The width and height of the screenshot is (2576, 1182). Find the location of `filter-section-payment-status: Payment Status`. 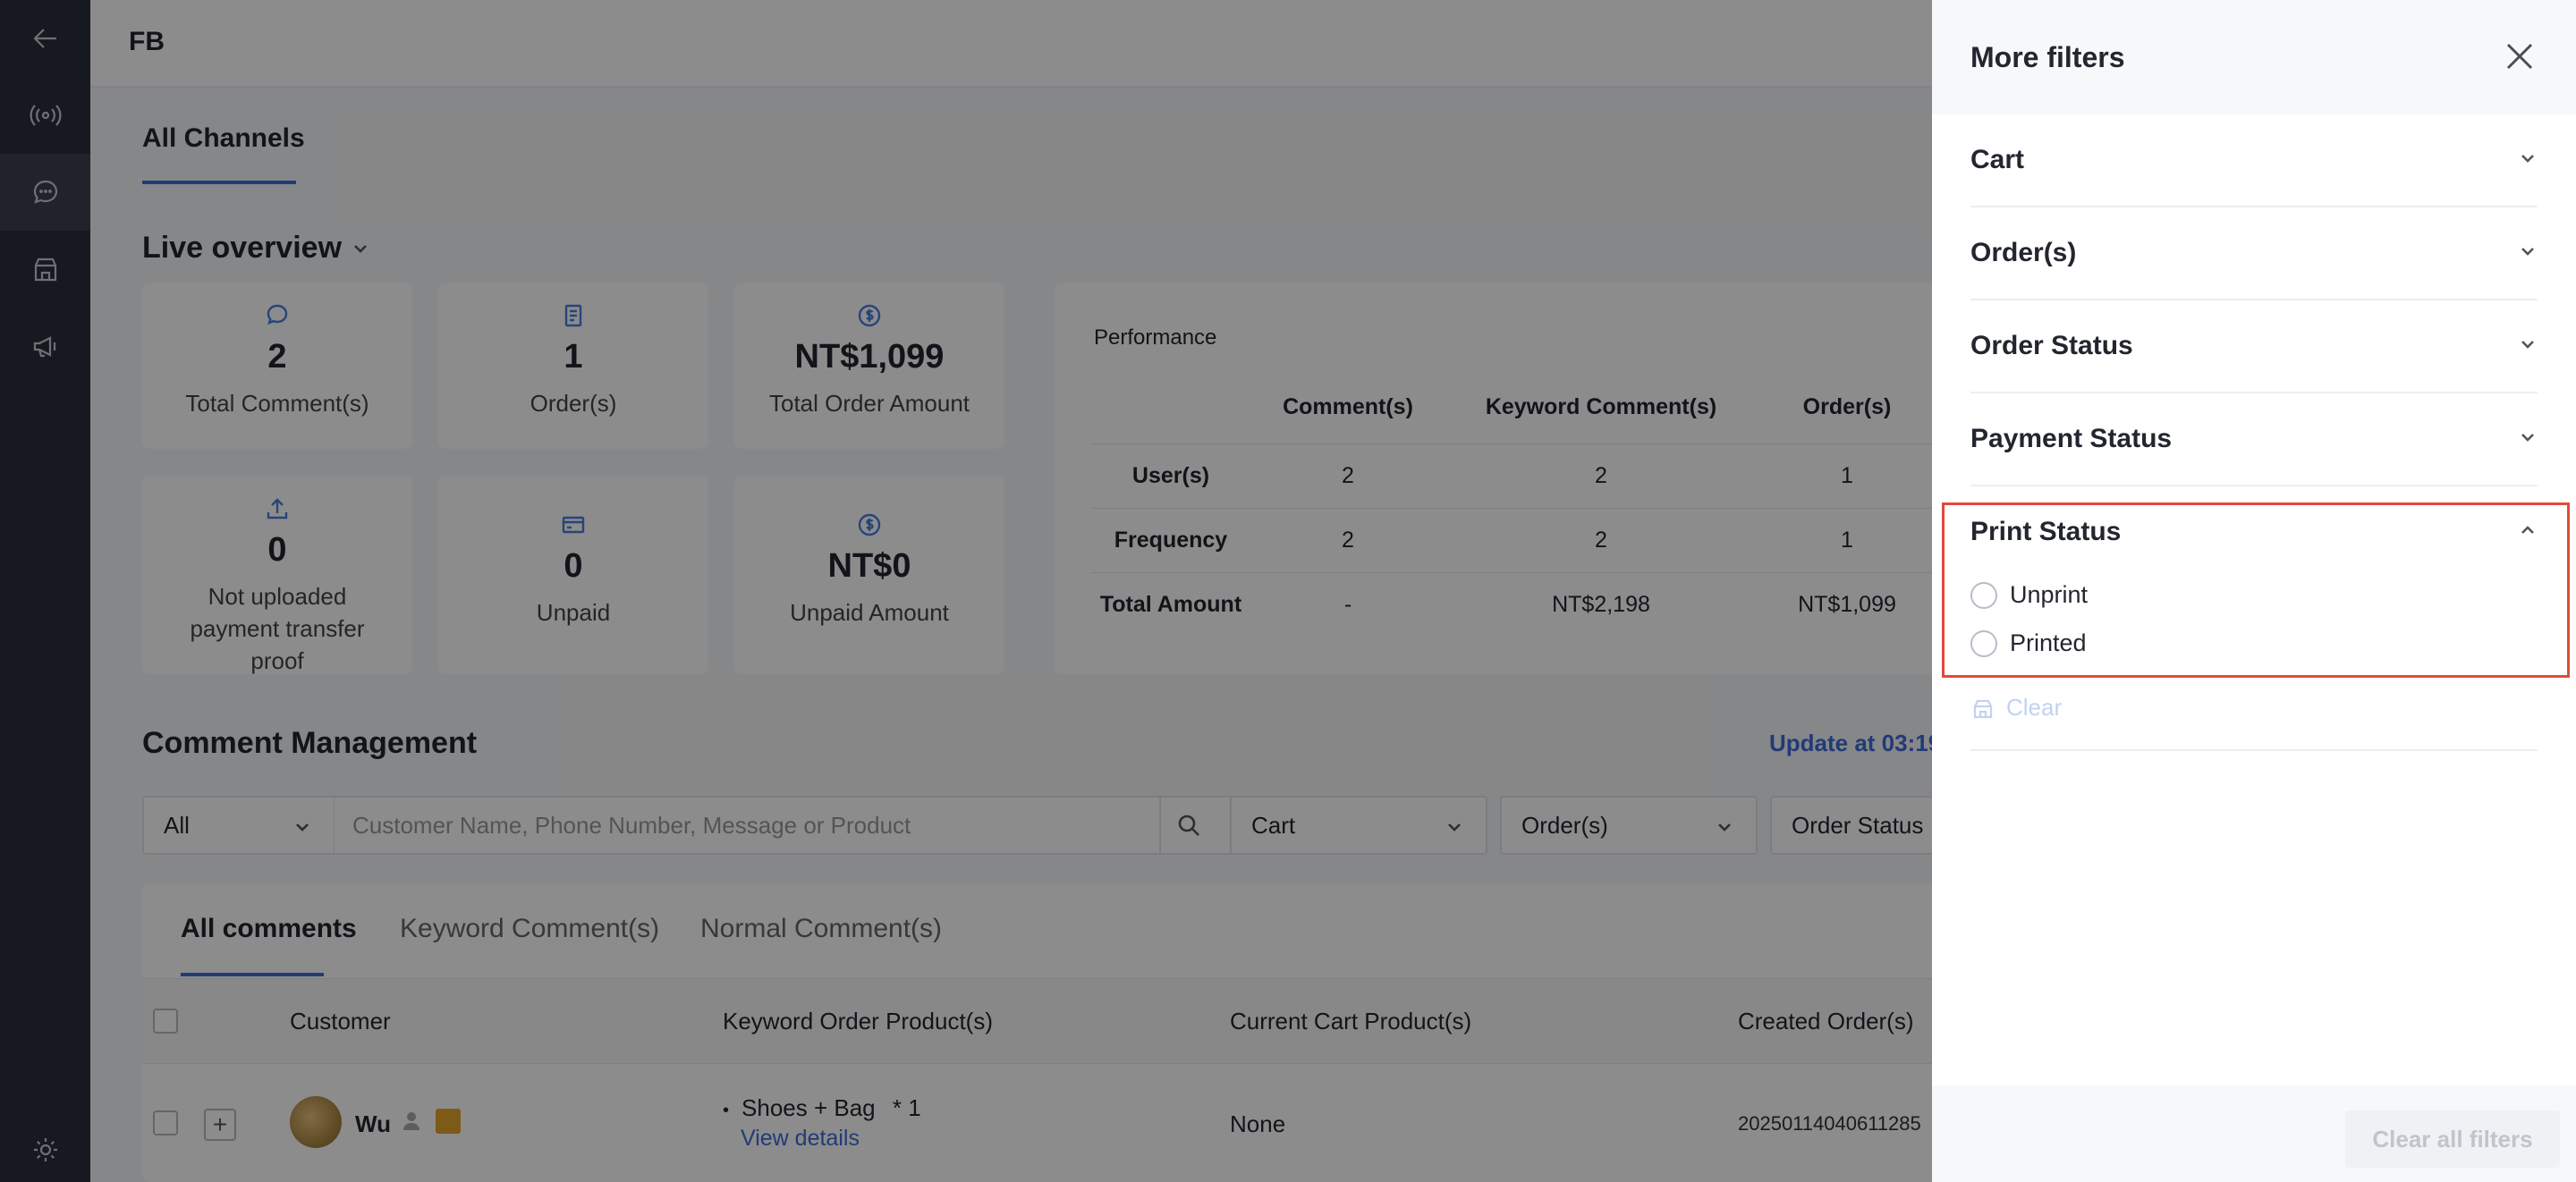

filter-section-payment-status: Payment Status is located at coordinates (2254, 439).